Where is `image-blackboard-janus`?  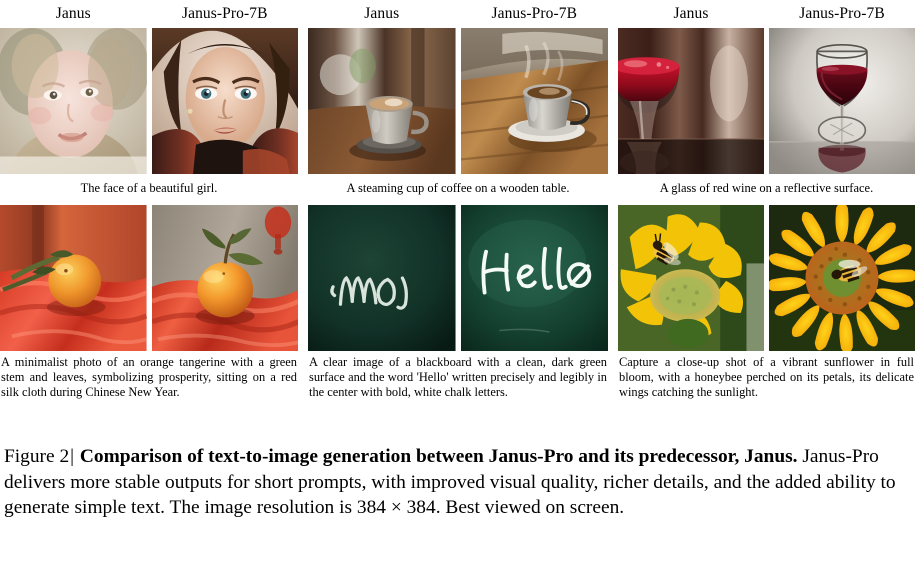
image-blackboard-janus is located at coordinates (382, 278).